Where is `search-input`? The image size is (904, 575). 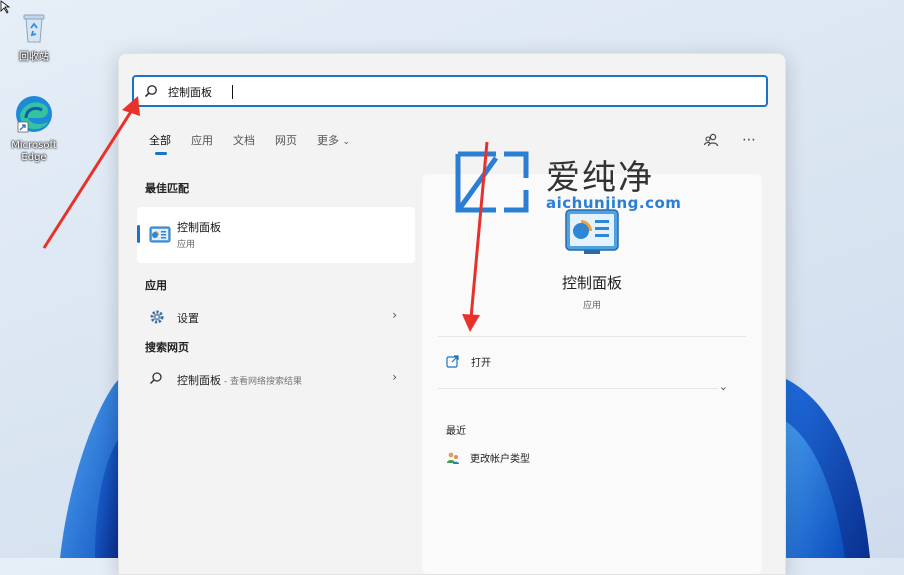 search-input is located at coordinates (448, 92).